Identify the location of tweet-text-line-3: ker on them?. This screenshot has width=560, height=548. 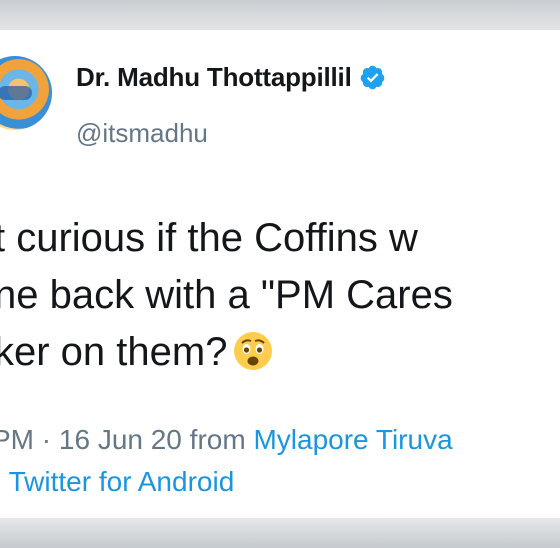
(280, 352).